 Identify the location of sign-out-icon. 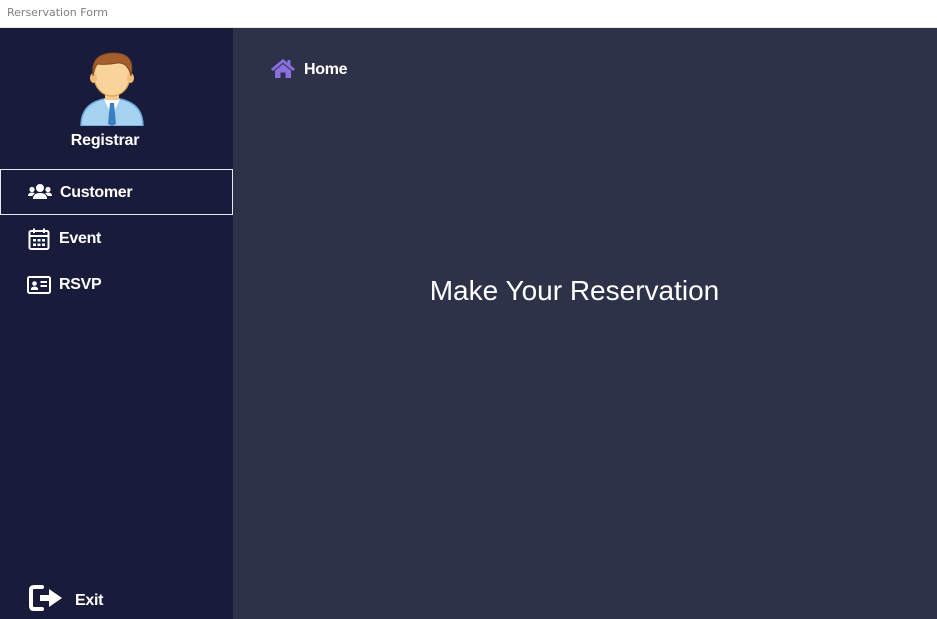
(45, 598).